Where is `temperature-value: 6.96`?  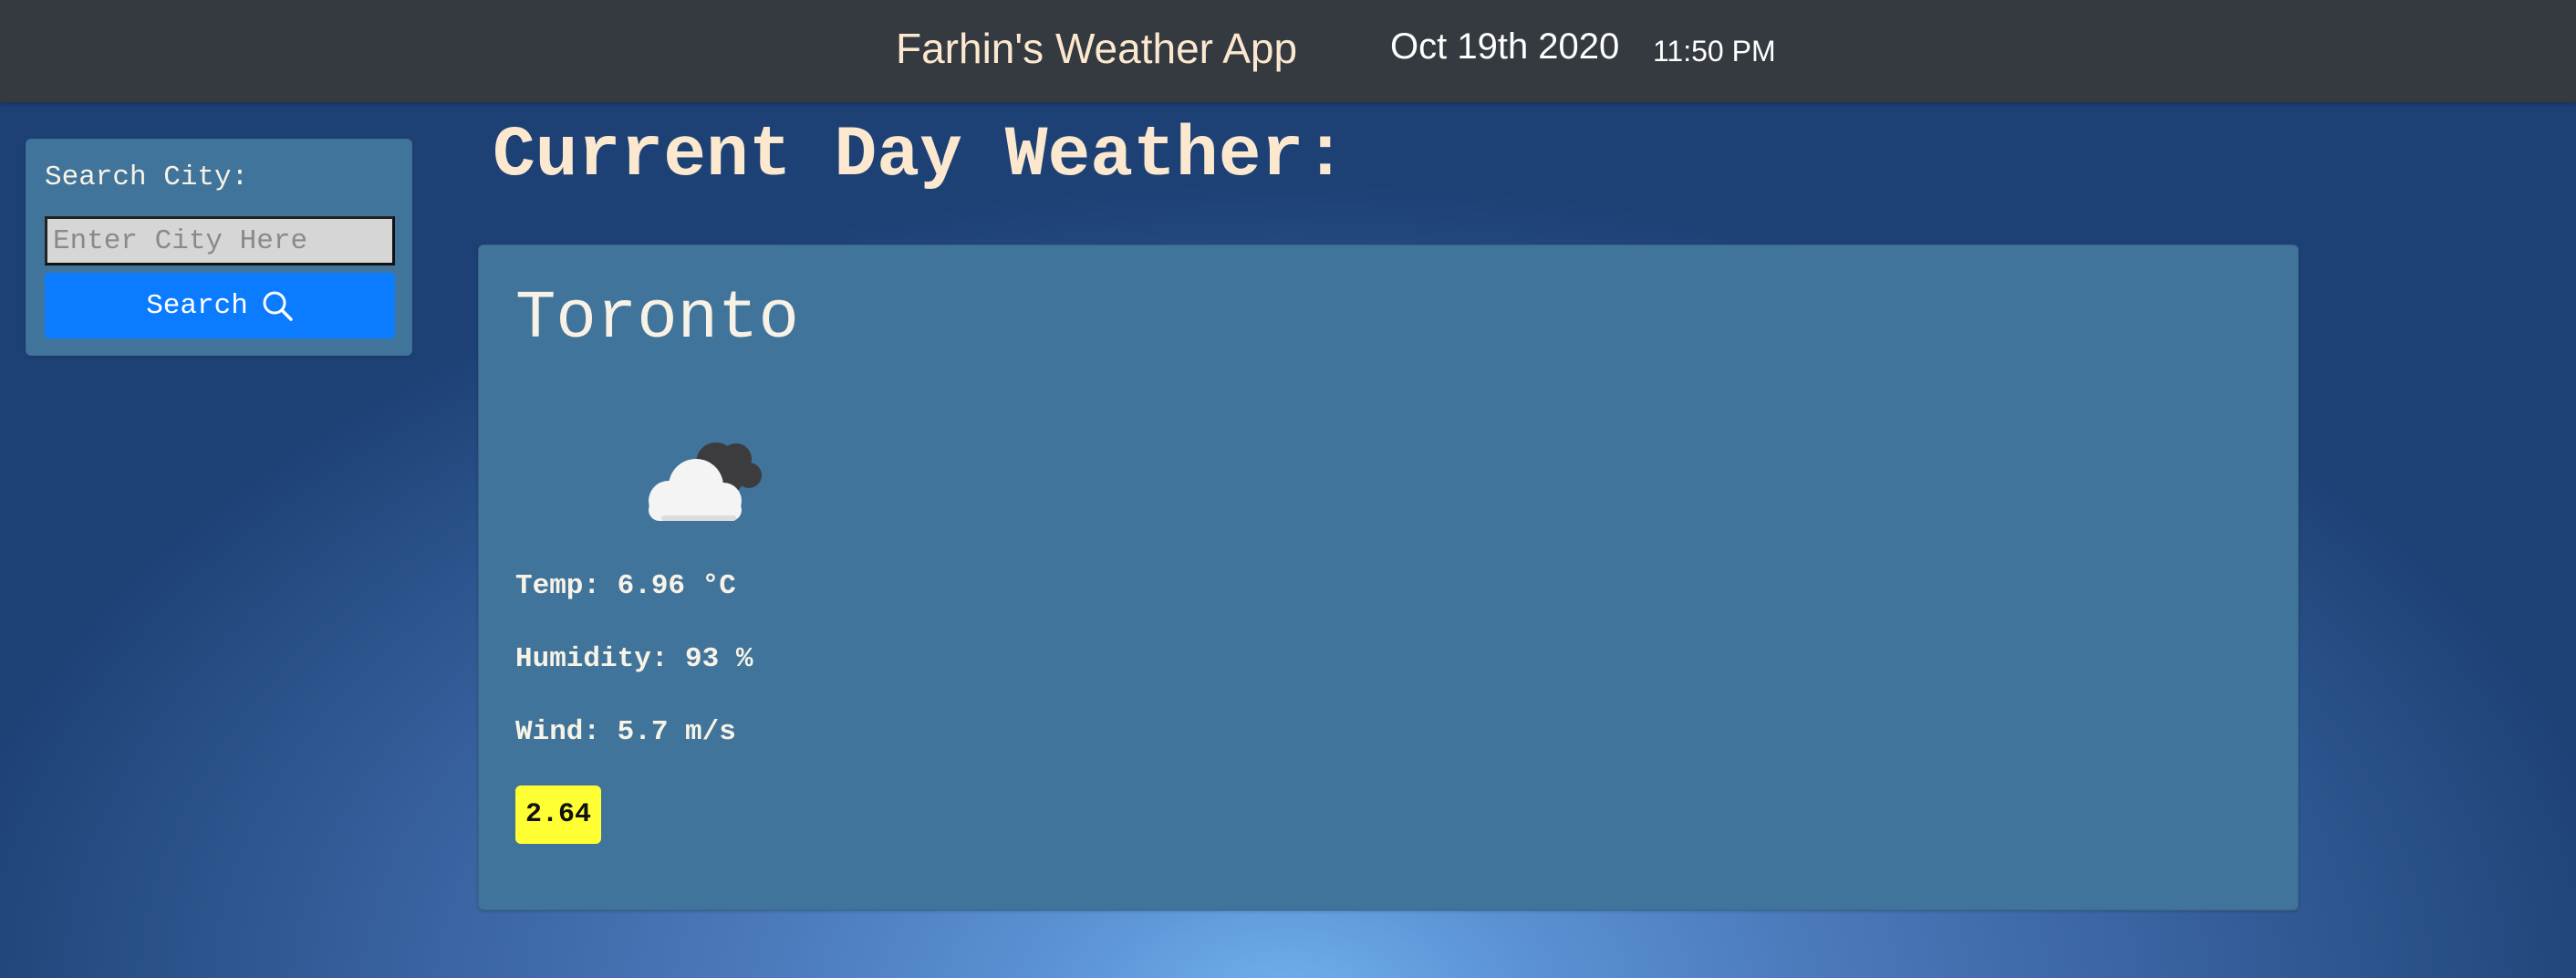 temperature-value: 6.96 is located at coordinates (651, 586).